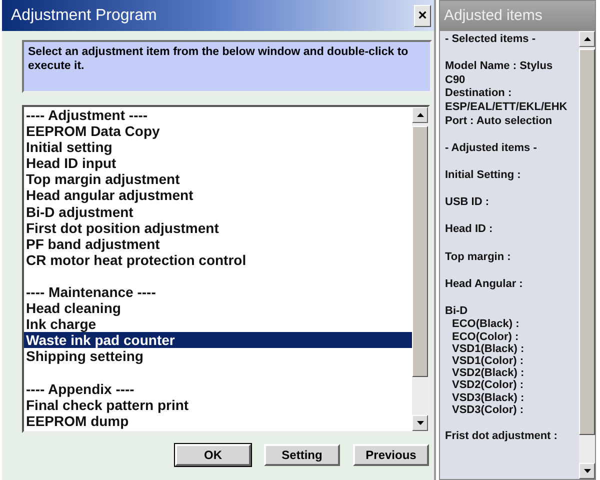 The width and height of the screenshot is (600, 480). I want to click on info-line: Bi-D, so click(457, 311).